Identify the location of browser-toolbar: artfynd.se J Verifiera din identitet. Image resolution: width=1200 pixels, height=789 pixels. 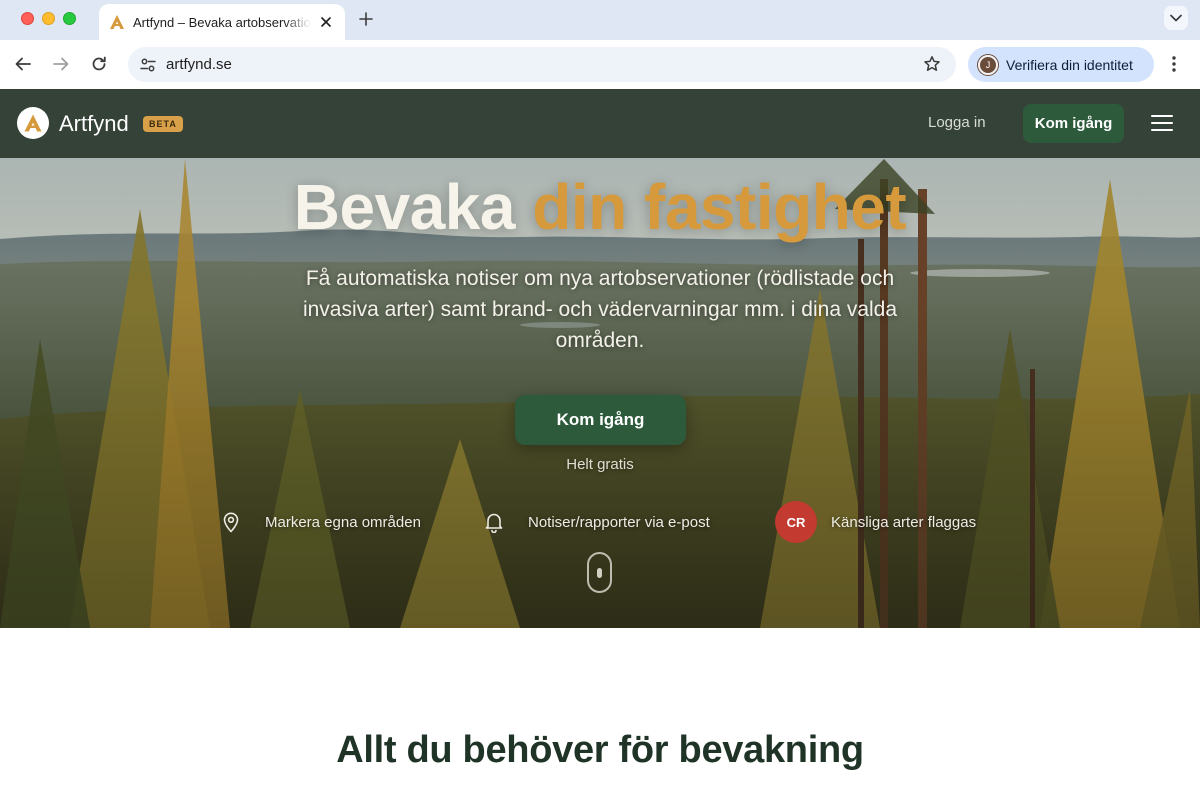
(600, 64).